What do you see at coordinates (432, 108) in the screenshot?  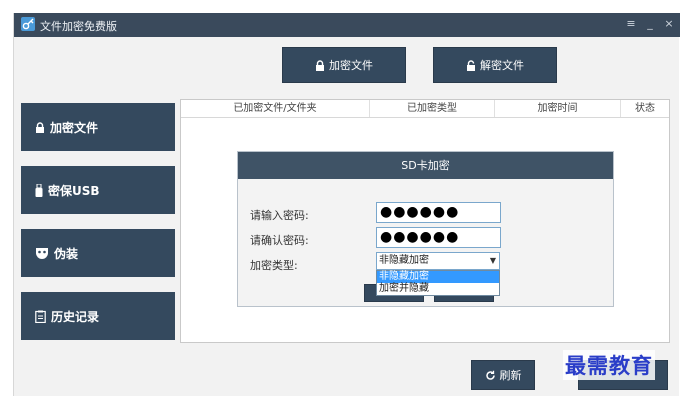 I see `column-header: 已加密类型` at bounding box center [432, 108].